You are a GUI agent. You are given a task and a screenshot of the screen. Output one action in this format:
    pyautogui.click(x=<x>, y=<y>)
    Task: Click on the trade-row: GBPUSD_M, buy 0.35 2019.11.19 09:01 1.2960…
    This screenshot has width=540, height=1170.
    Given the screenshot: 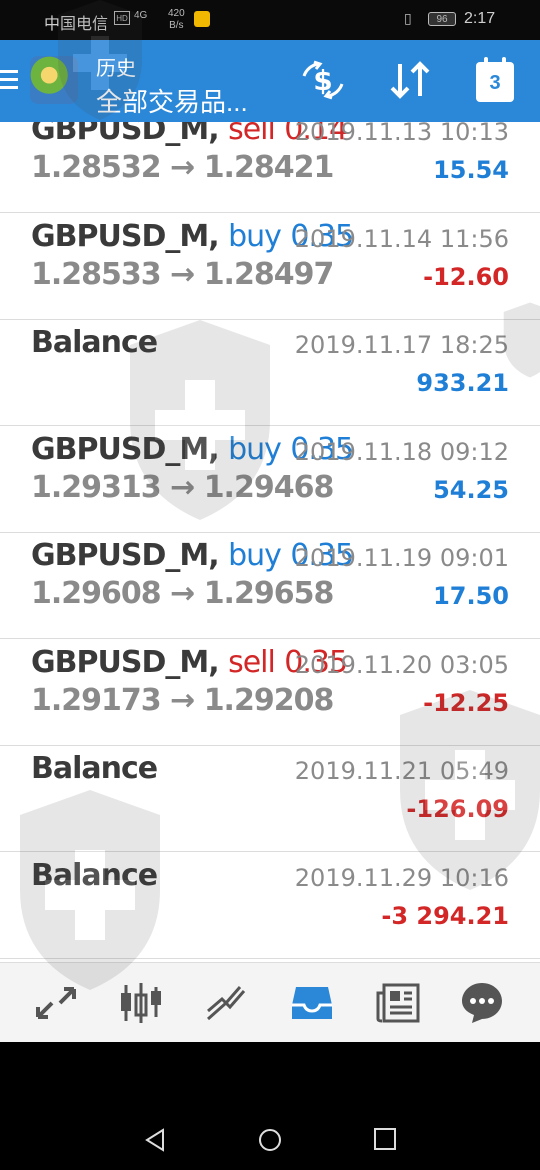 What is the action you would take?
    pyautogui.click(x=270, y=585)
    